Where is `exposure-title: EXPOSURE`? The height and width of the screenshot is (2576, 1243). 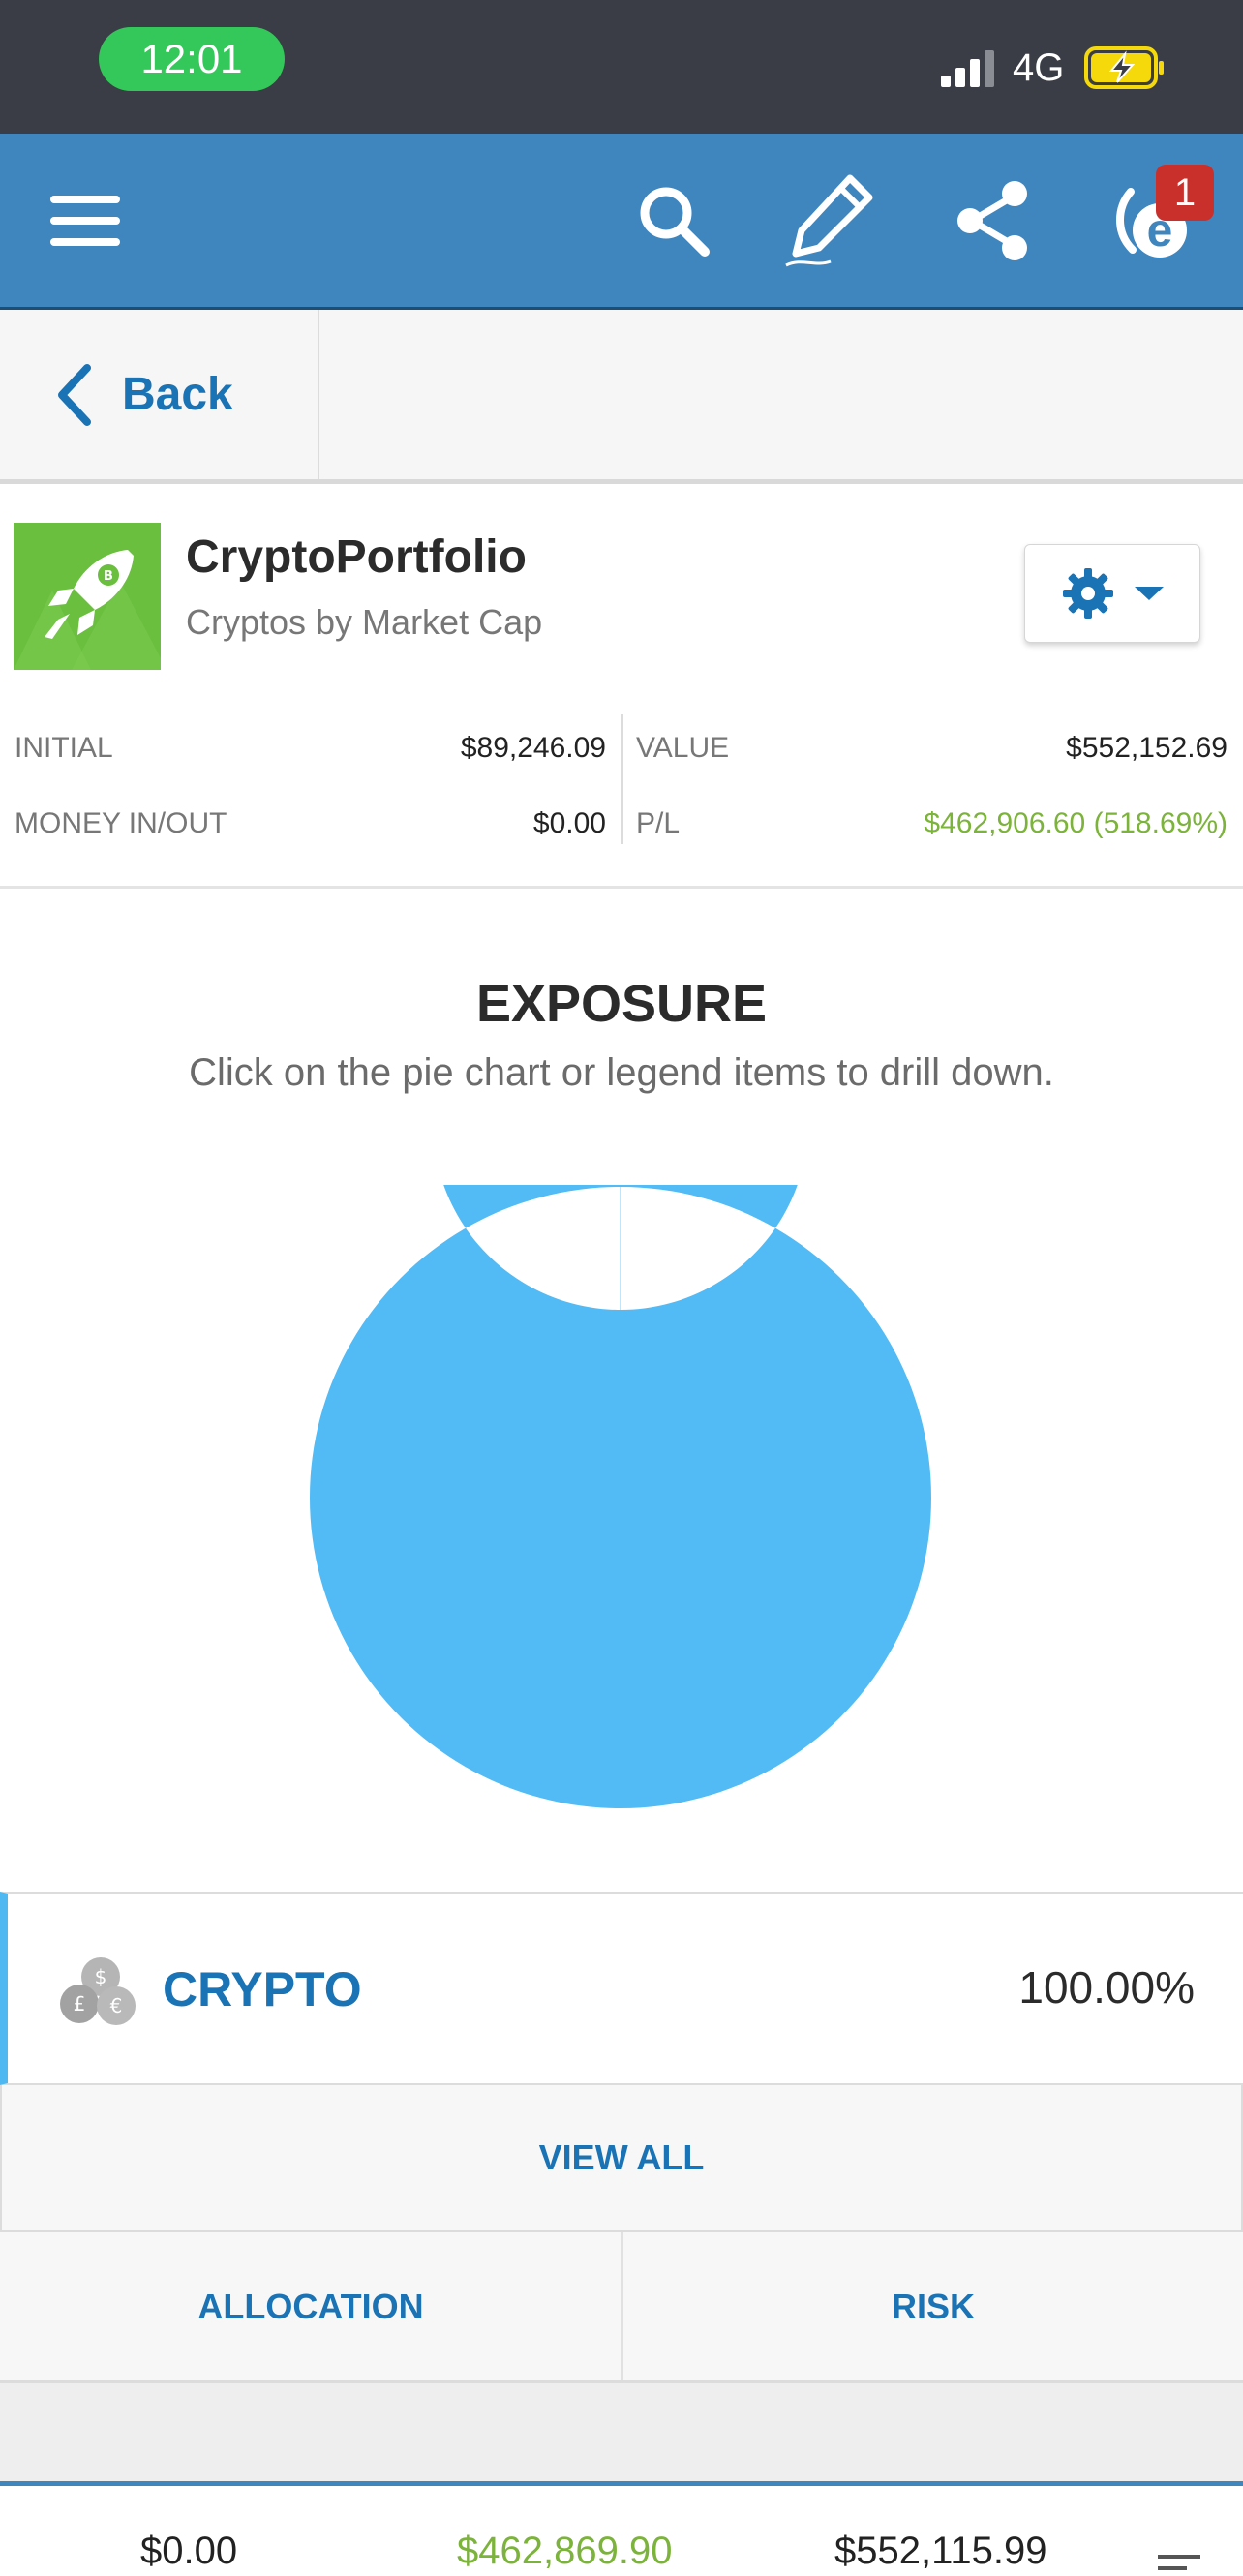
exposure-title: EXPOSURE is located at coordinates (621, 1004).